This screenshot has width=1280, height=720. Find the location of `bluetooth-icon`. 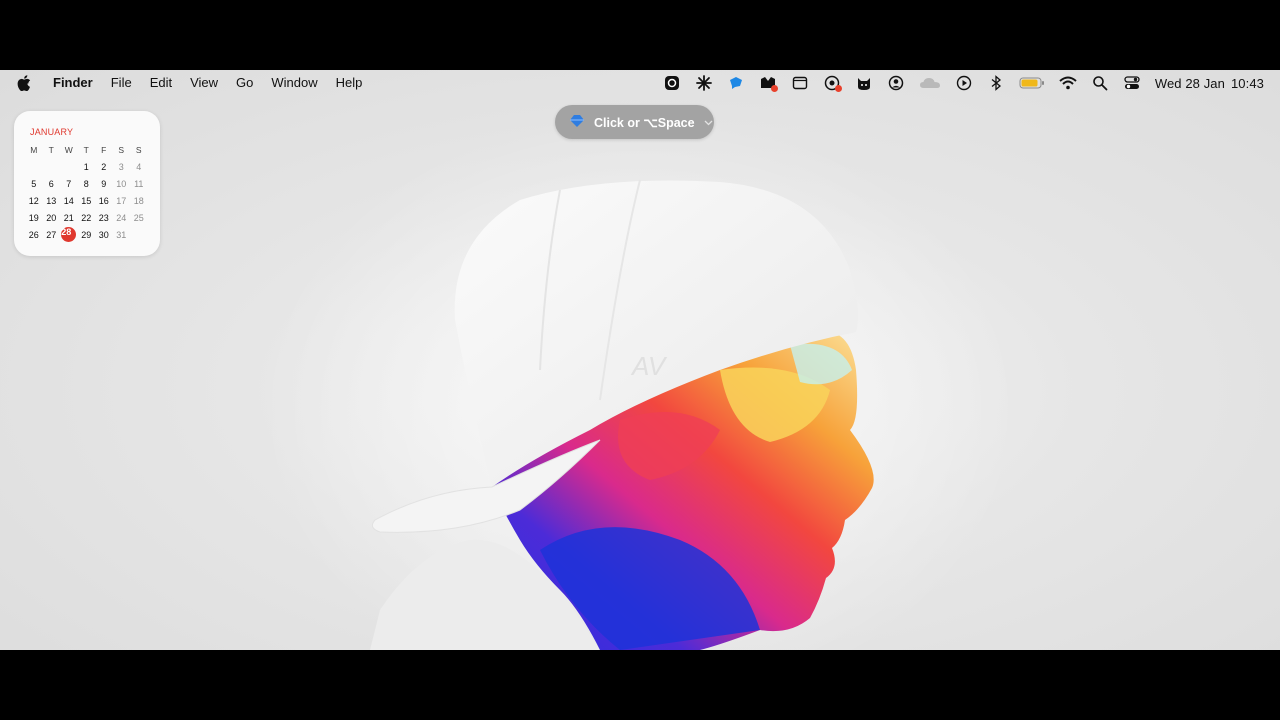

bluetooth-icon is located at coordinates (996, 83).